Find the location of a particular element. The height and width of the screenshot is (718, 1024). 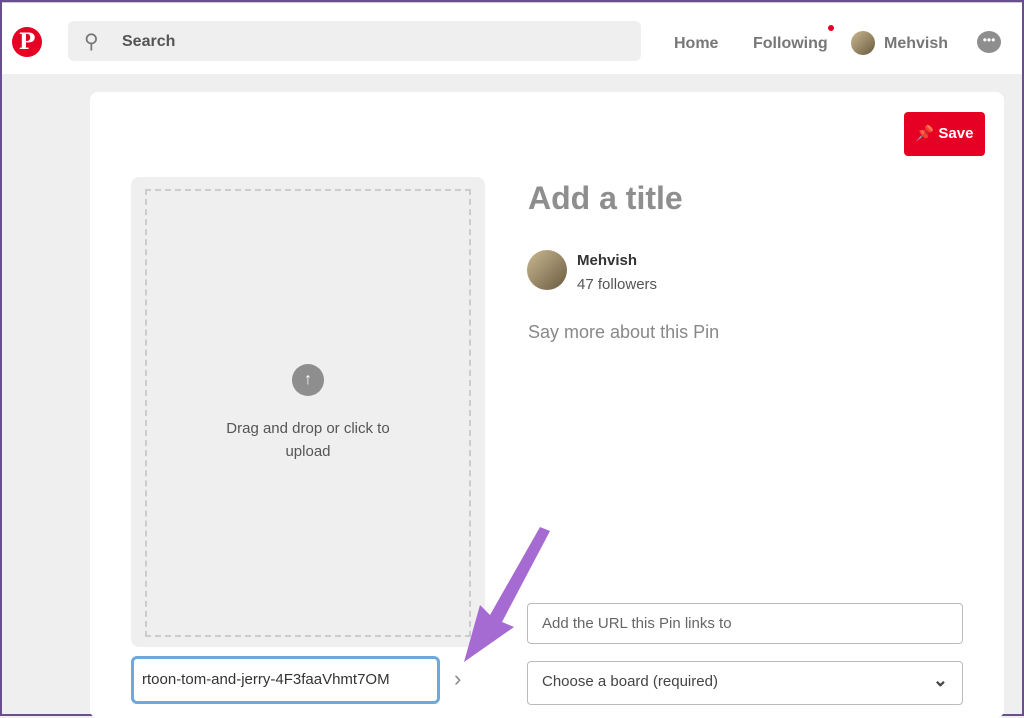

nav-profile: Mehvish is located at coordinates (916, 44).